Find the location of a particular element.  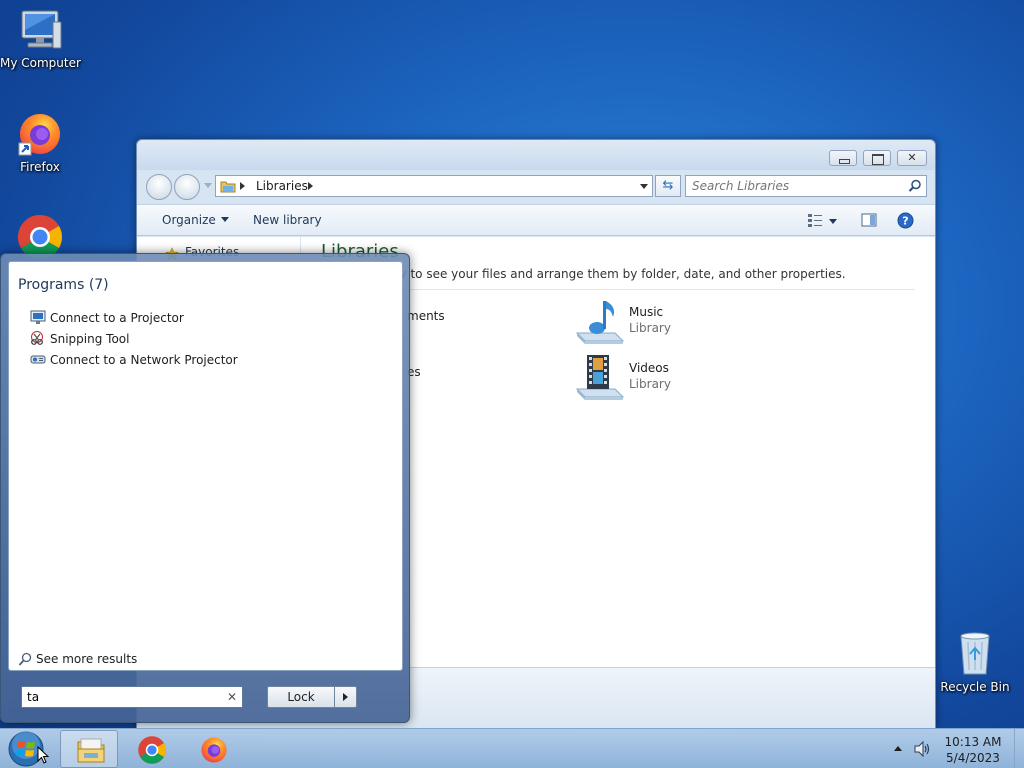

clock-date: 5/4/2023 is located at coordinates (973, 758).